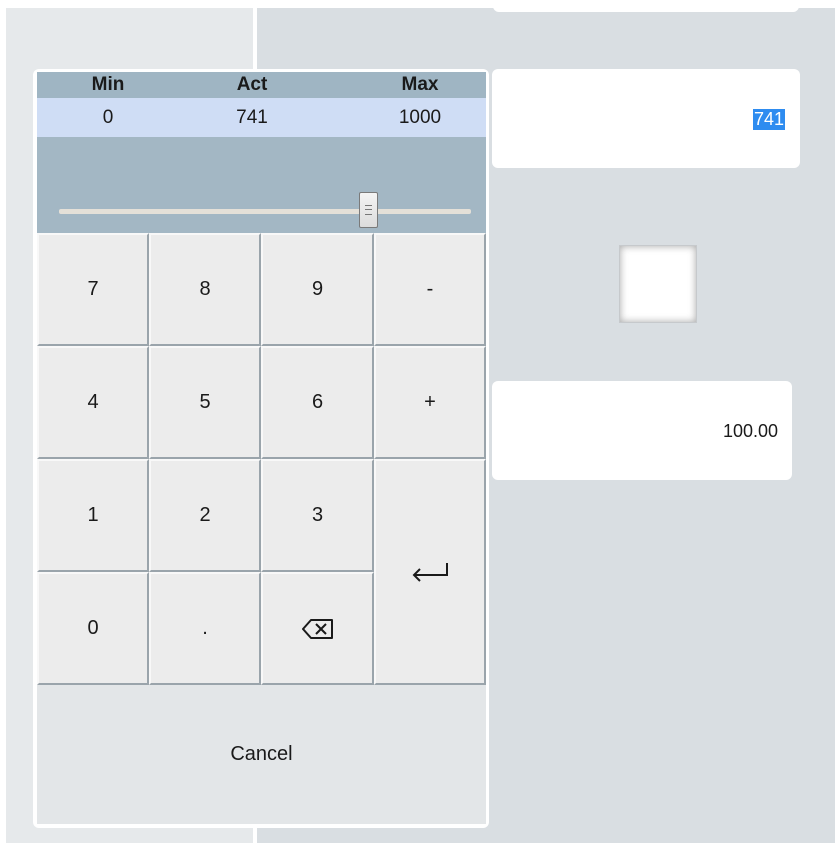  I want to click on key-6: 6, so click(317, 402).